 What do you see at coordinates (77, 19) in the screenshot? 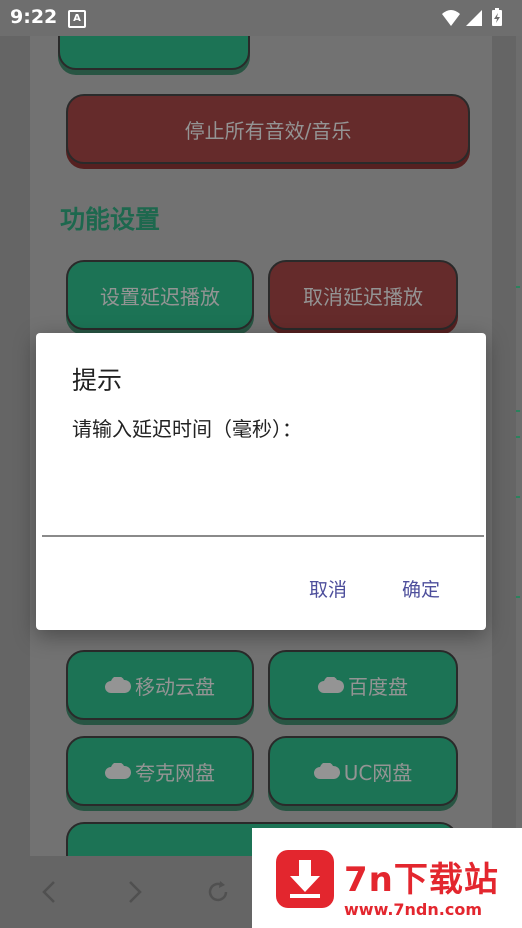
I see `notification-a-icon: A` at bounding box center [77, 19].